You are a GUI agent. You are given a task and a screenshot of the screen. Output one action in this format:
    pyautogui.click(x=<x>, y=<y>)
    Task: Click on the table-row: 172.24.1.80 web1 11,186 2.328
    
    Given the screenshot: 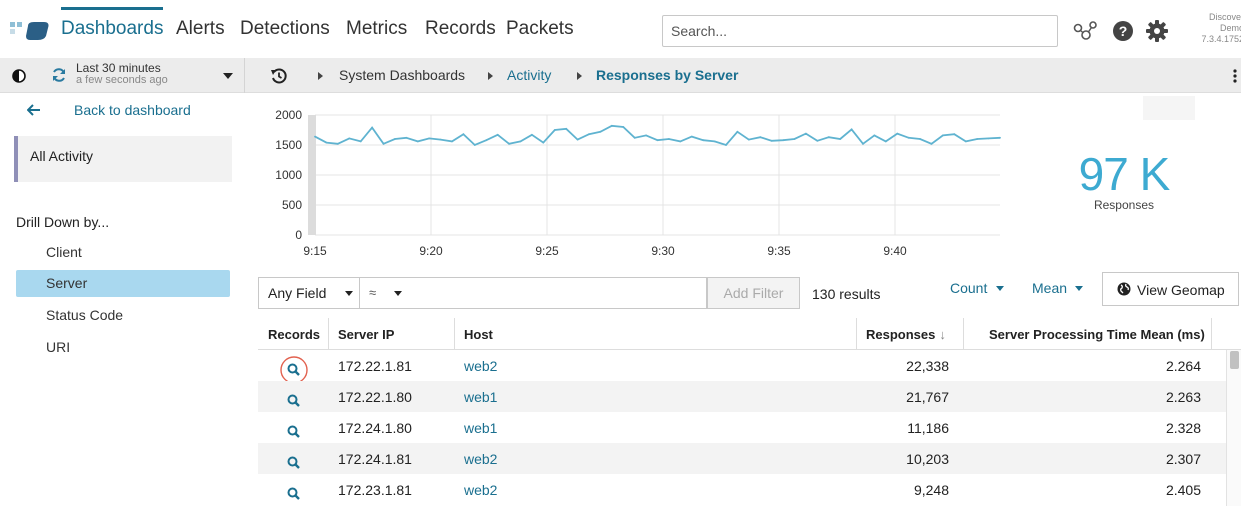 What is the action you would take?
    pyautogui.click(x=742, y=427)
    